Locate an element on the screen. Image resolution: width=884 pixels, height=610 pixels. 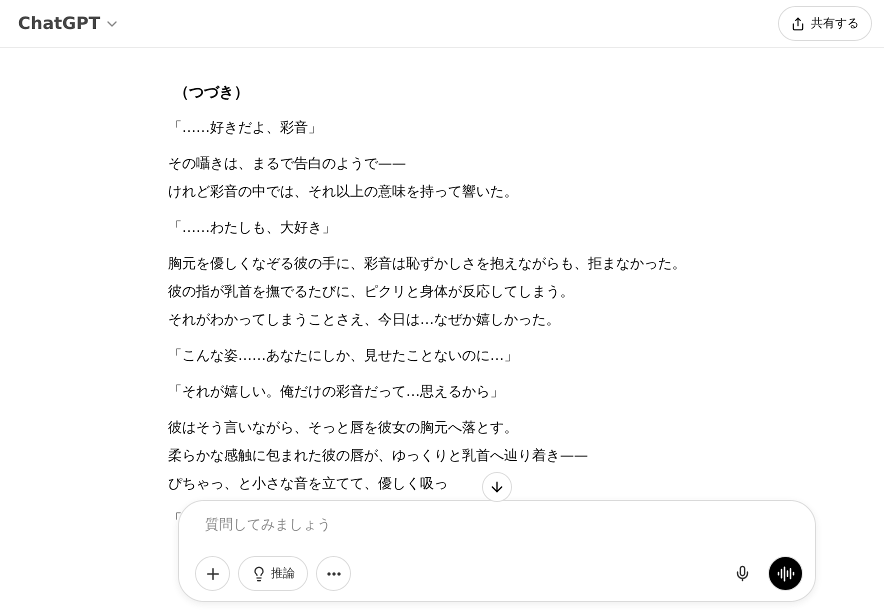
message-line: 「 is located at coordinates (175, 520).